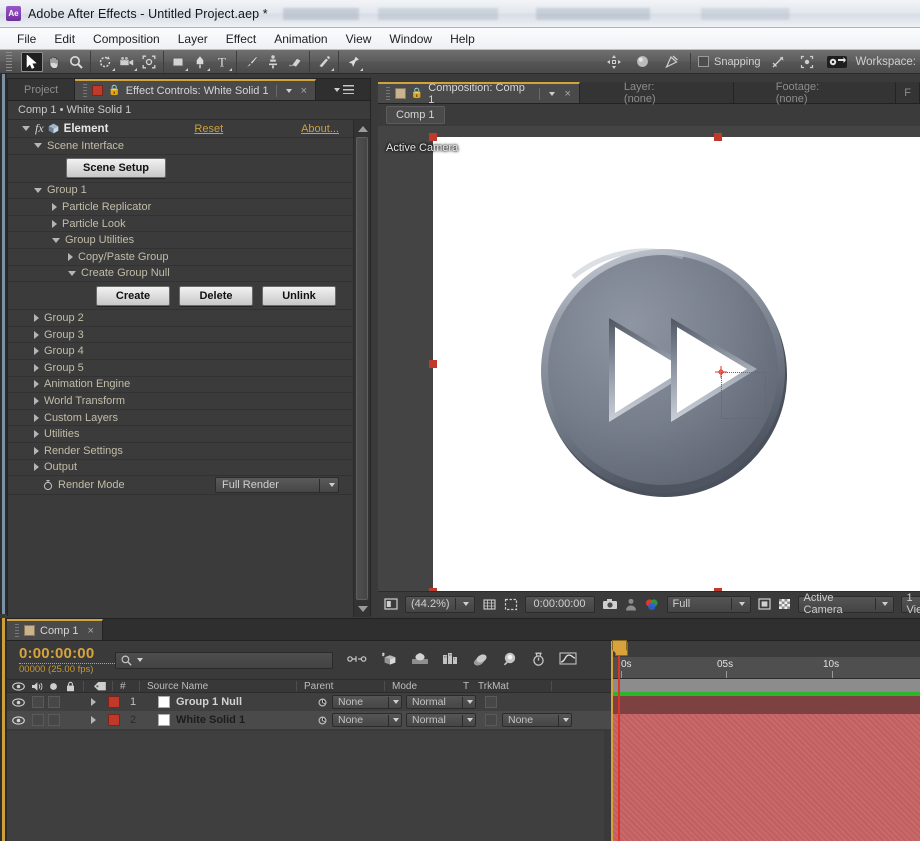 This screenshot has height=841, width=920. Describe the element at coordinates (193, 39) in the screenshot. I see `menu-item-layer: Layer` at that location.